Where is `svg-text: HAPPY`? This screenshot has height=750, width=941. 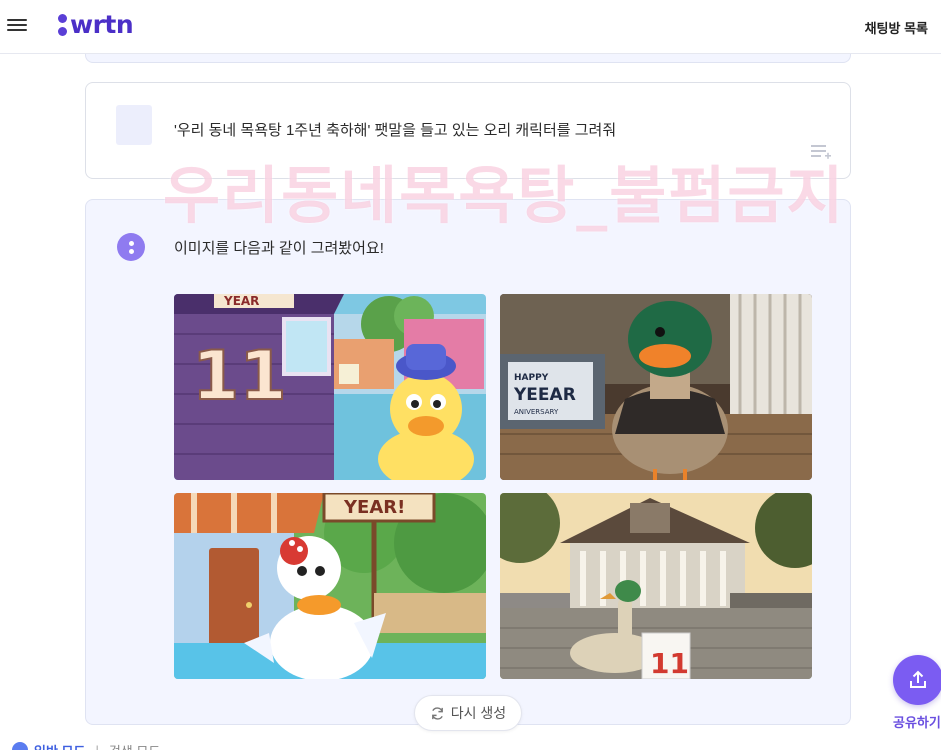
svg-text: HAPPY is located at coordinates (531, 378).